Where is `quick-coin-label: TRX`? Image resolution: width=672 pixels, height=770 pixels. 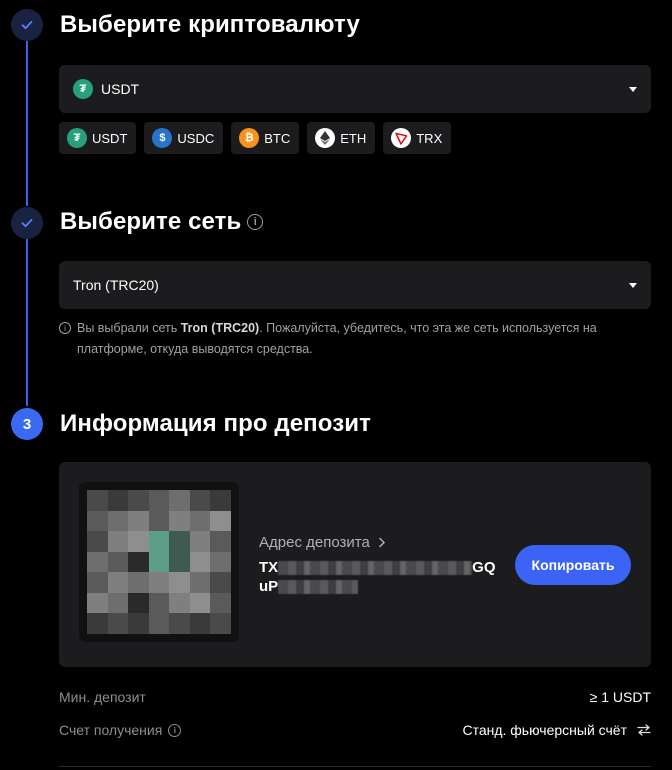 quick-coin-label: TRX is located at coordinates (429, 138).